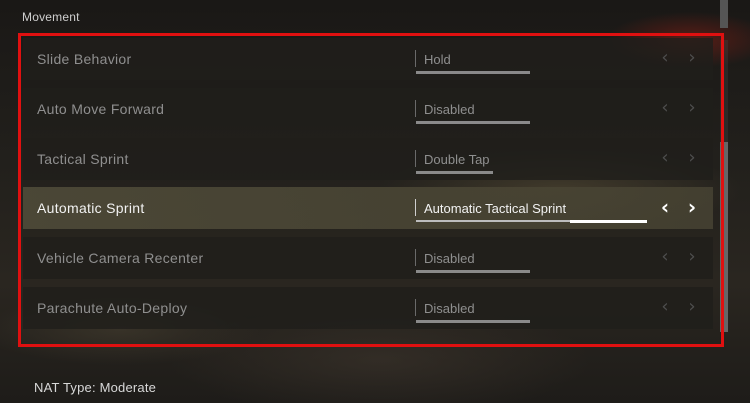 This screenshot has width=750, height=403. Describe the element at coordinates (368, 307) in the screenshot. I see `setting-row-parachute-auto-deploy: Parachute Auto-Deploy Disabled ‹ ›` at that location.